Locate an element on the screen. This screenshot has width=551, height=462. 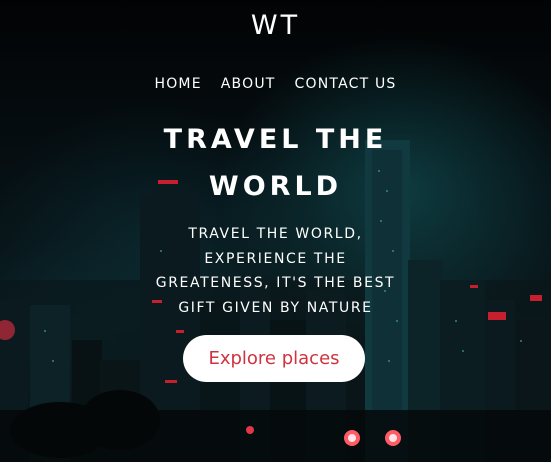
main-nav: HOME ABOUT CONTACT US is located at coordinates (275, 84).